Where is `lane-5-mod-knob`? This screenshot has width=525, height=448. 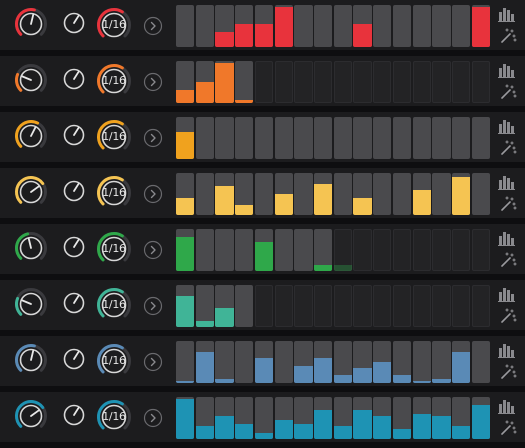 lane-5-mod-knob is located at coordinates (74, 247).